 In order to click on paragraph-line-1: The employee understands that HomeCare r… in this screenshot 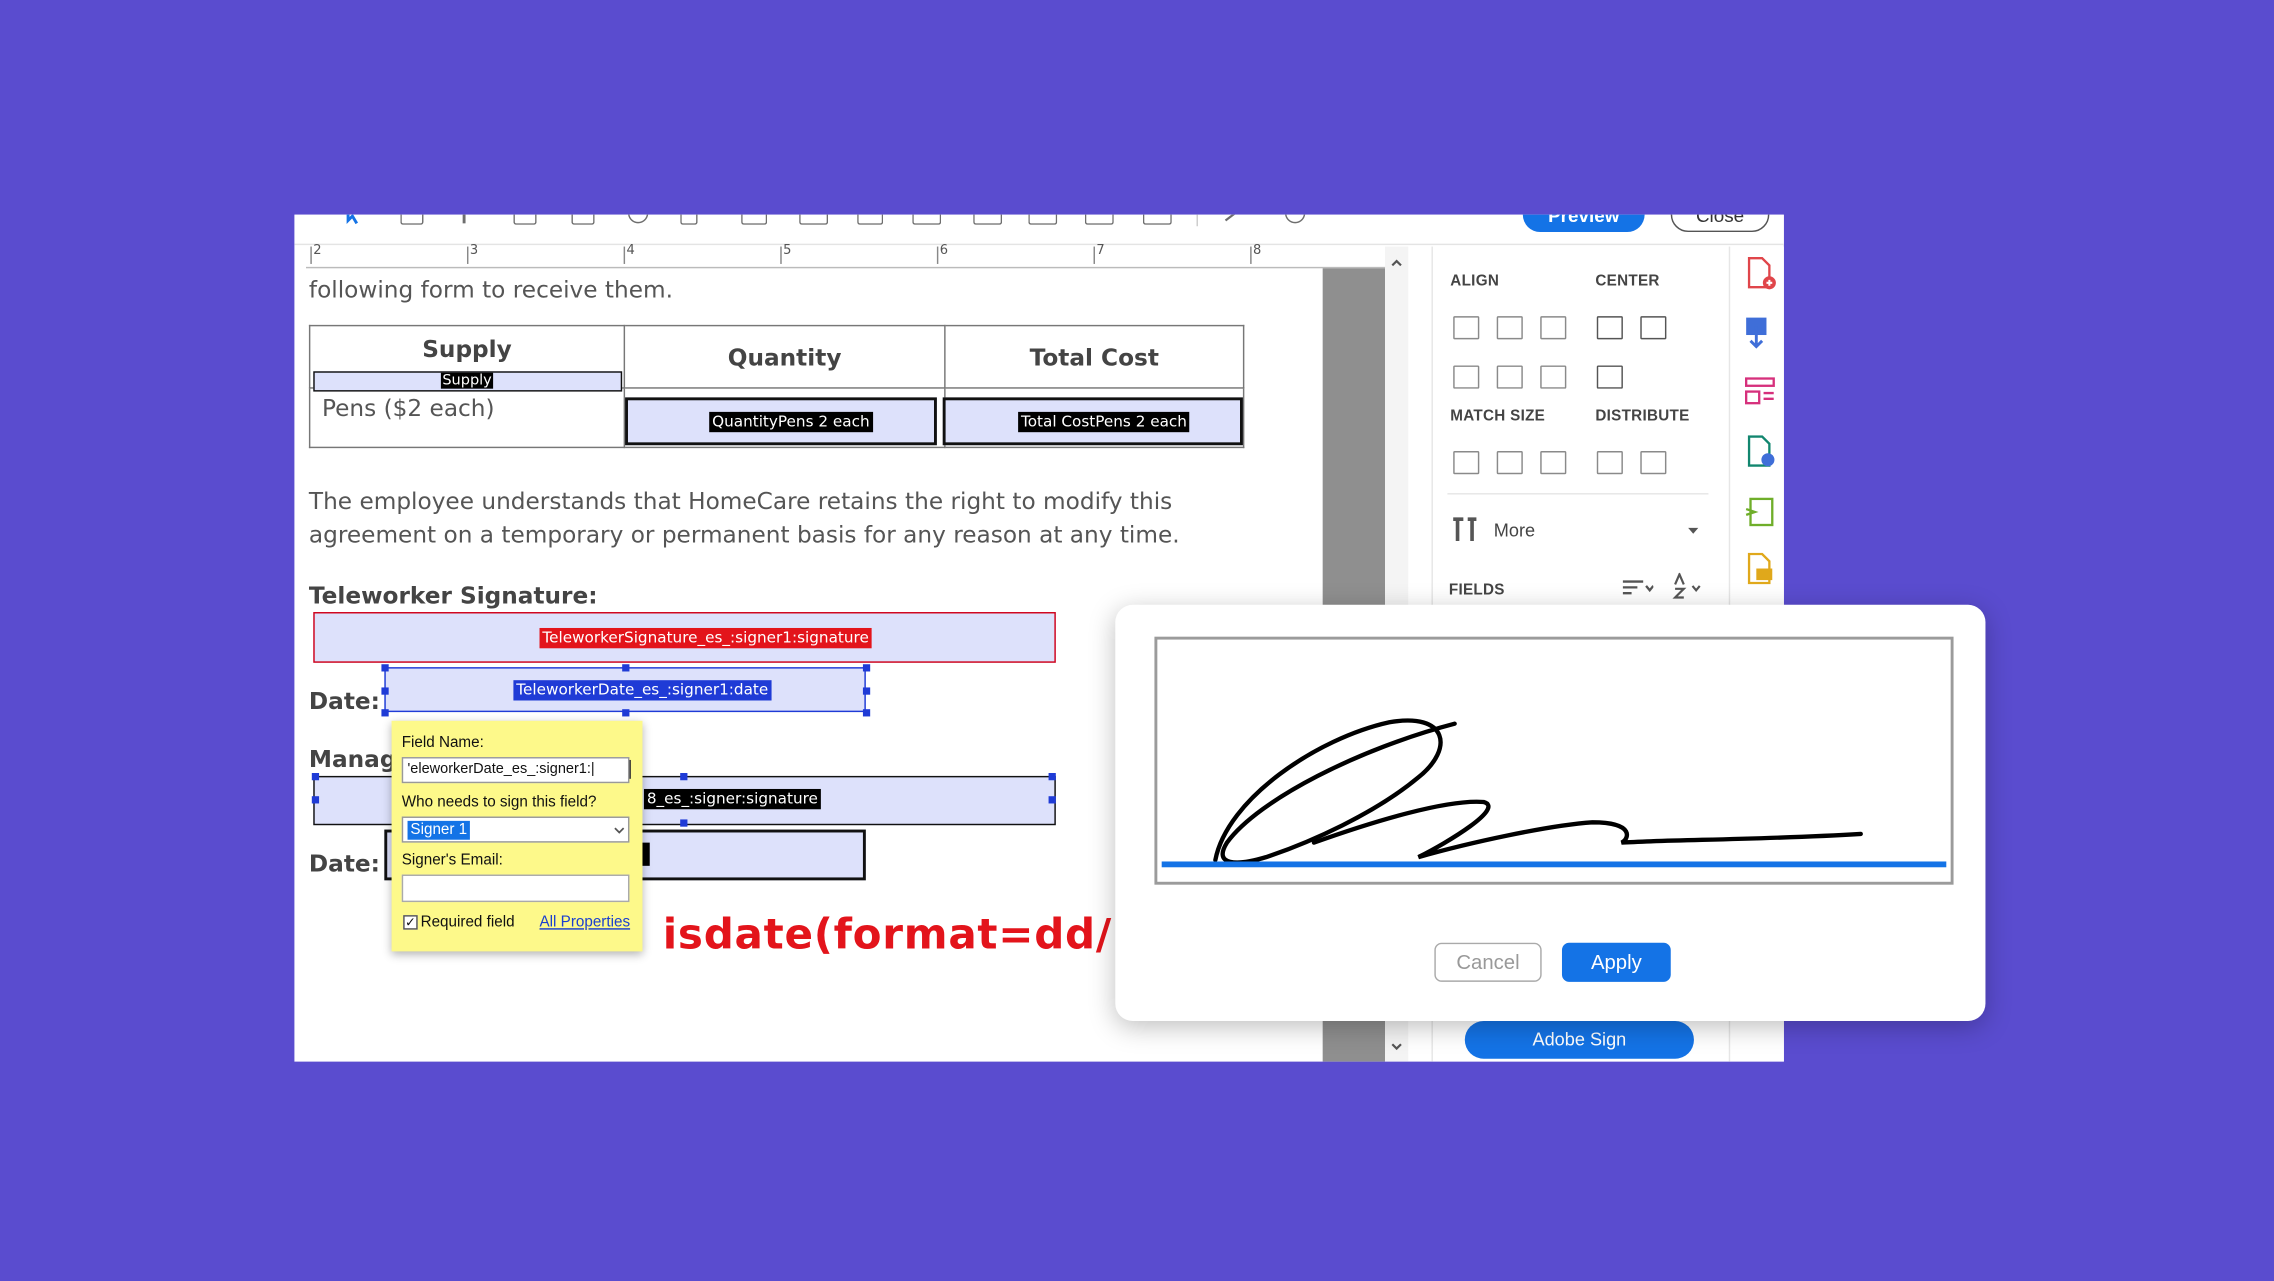, I will do `click(740, 501)`.